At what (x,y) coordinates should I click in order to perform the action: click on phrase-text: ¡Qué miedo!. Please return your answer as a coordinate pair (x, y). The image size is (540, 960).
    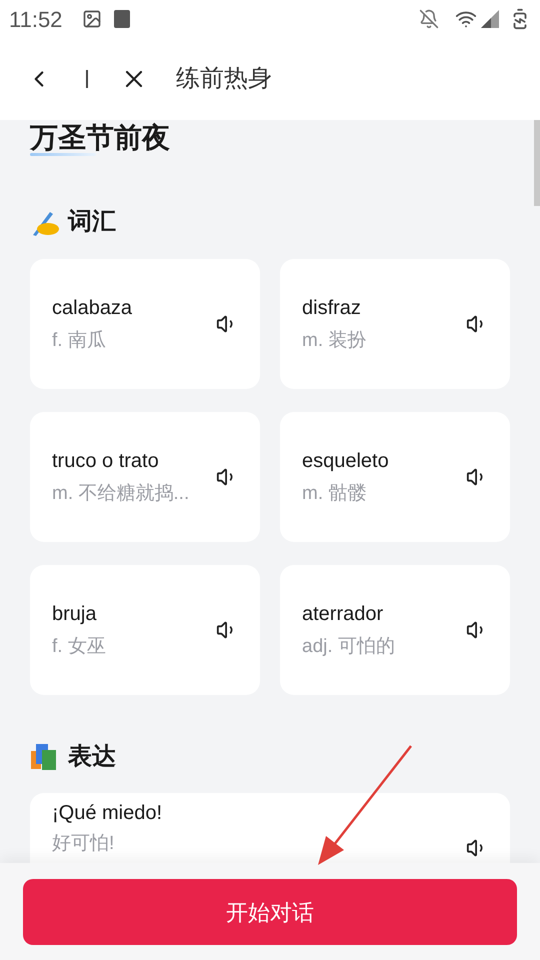
    Looking at the image, I should click on (108, 813).